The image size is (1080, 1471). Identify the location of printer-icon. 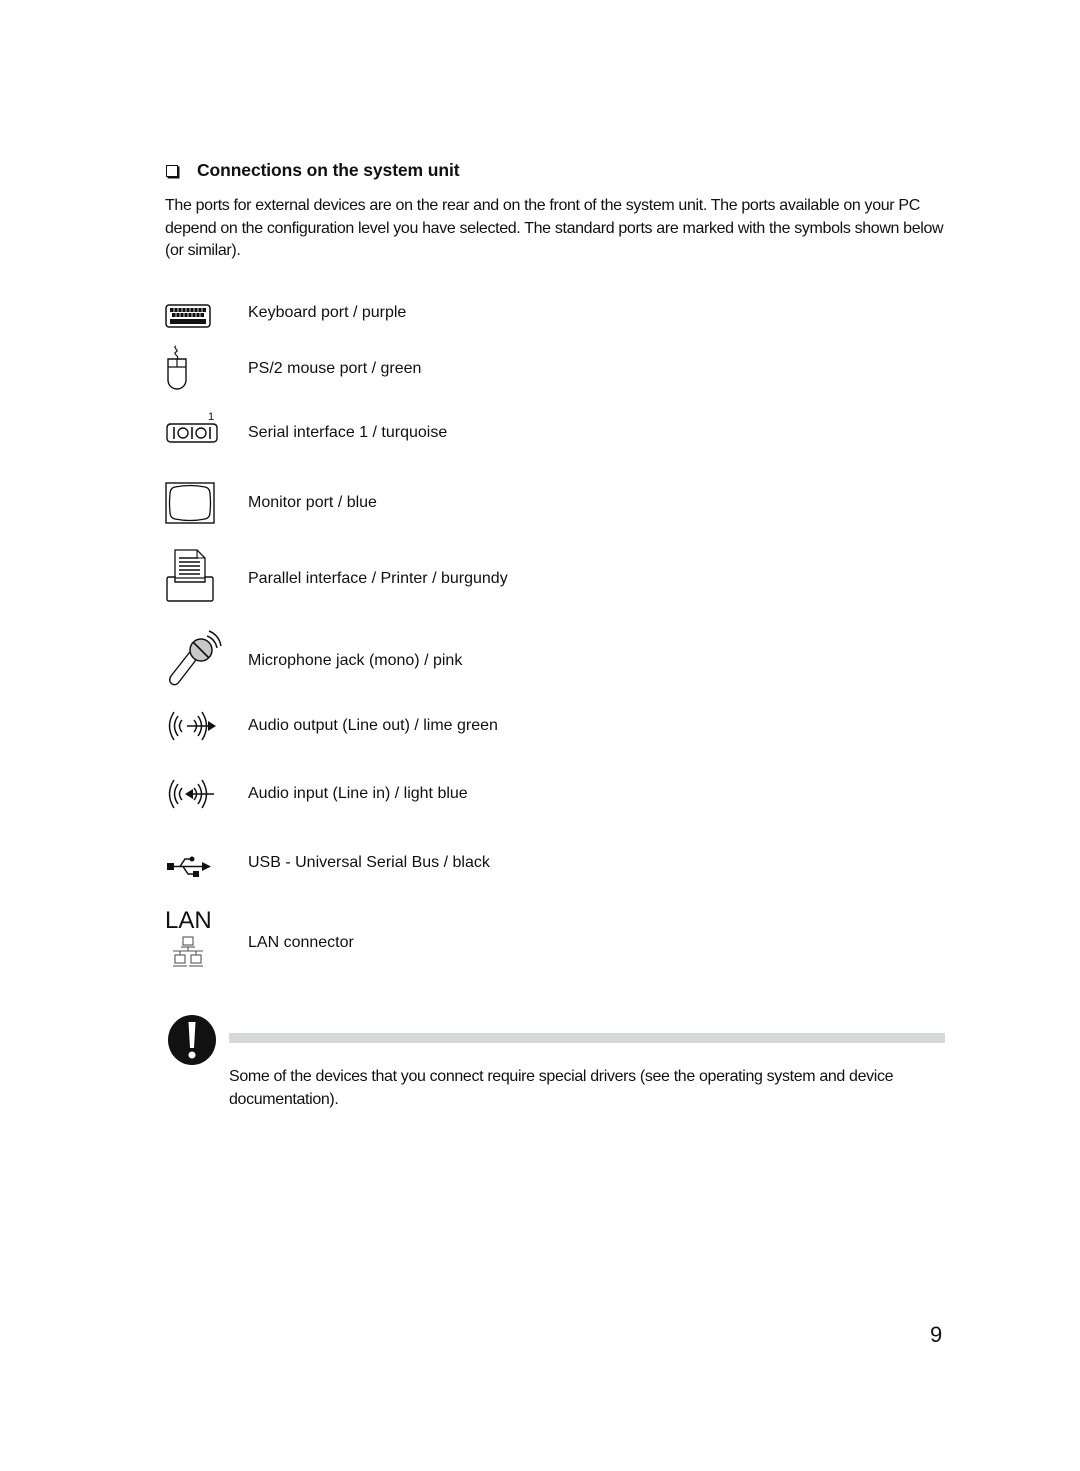
(190, 575).